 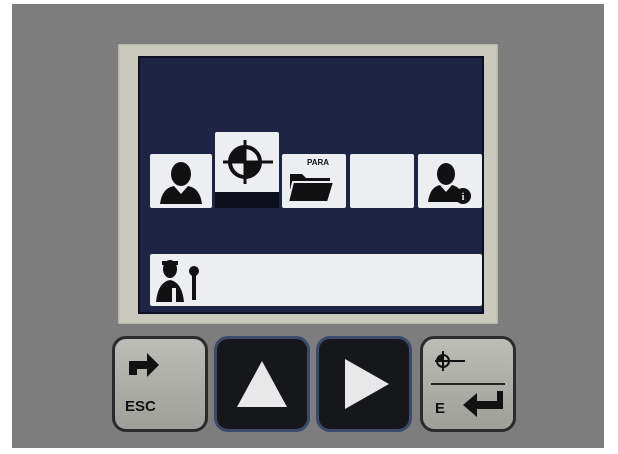 What do you see at coordinates (440, 408) in the screenshot?
I see `enter-label: E` at bounding box center [440, 408].